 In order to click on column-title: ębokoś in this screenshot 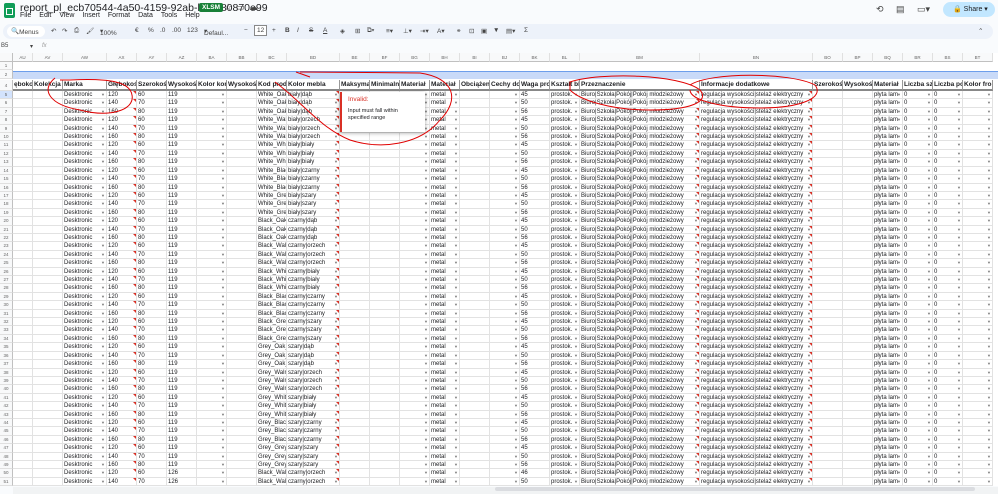, I will do `click(23, 85)`.